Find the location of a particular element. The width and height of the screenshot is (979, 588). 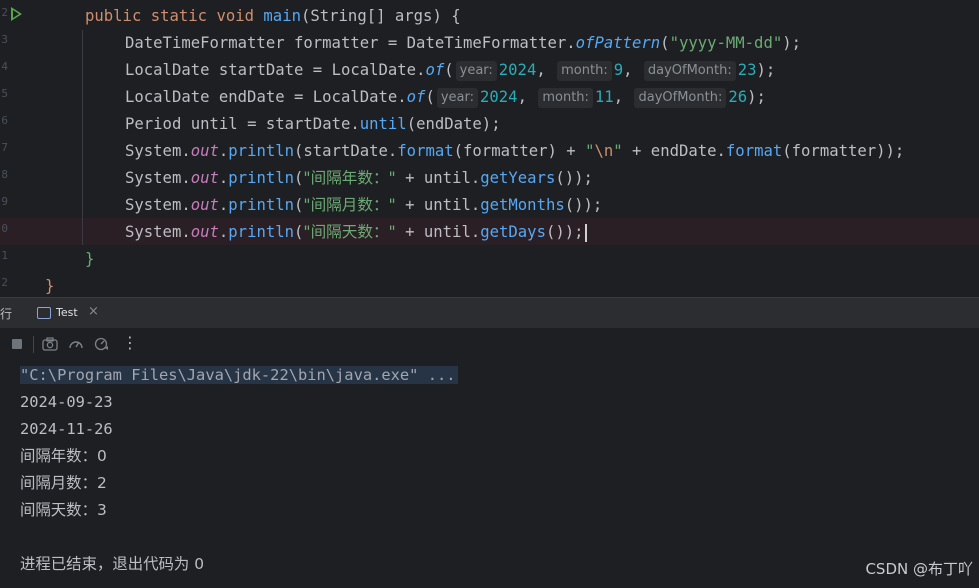

token: of is located at coordinates (416, 97).